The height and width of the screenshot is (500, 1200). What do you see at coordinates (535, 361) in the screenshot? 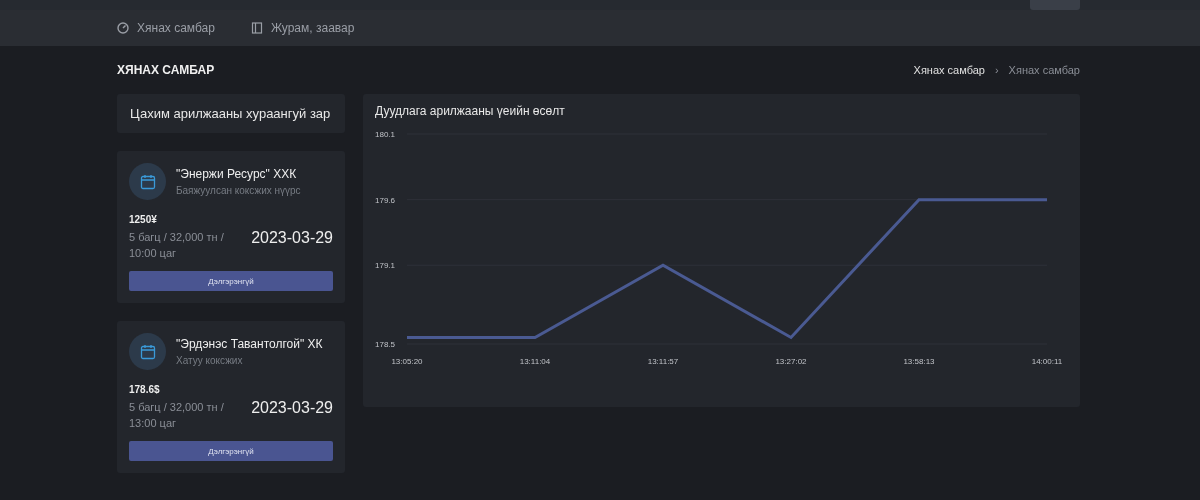
I see `x-axis-label: 13:11:04` at bounding box center [535, 361].